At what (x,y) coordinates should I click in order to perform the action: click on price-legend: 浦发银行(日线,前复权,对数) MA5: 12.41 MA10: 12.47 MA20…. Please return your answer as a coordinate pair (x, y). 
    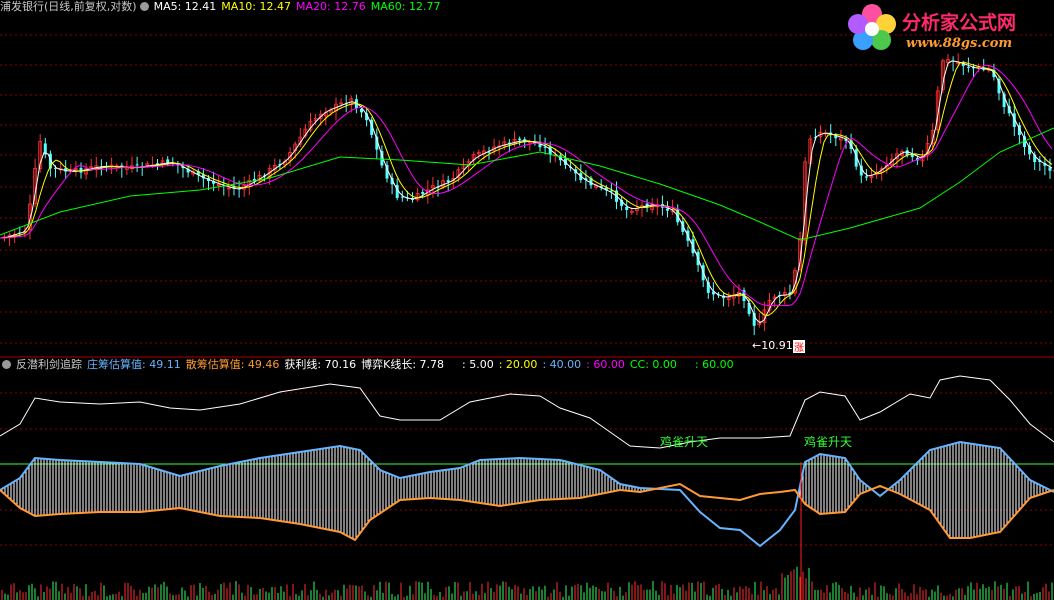
    Looking at the image, I should click on (222, 7).